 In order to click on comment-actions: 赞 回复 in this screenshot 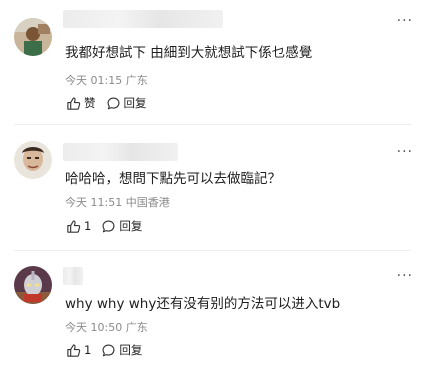, I will do `click(111, 103)`.